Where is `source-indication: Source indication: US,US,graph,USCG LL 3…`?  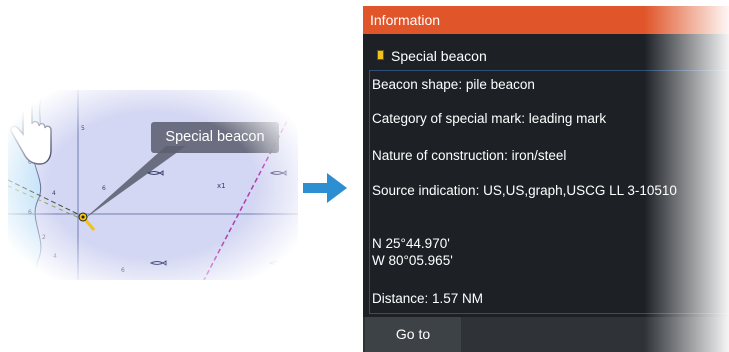
source-indication: Source indication: US,US,graph,USCG LL 3… is located at coordinates (524, 190).